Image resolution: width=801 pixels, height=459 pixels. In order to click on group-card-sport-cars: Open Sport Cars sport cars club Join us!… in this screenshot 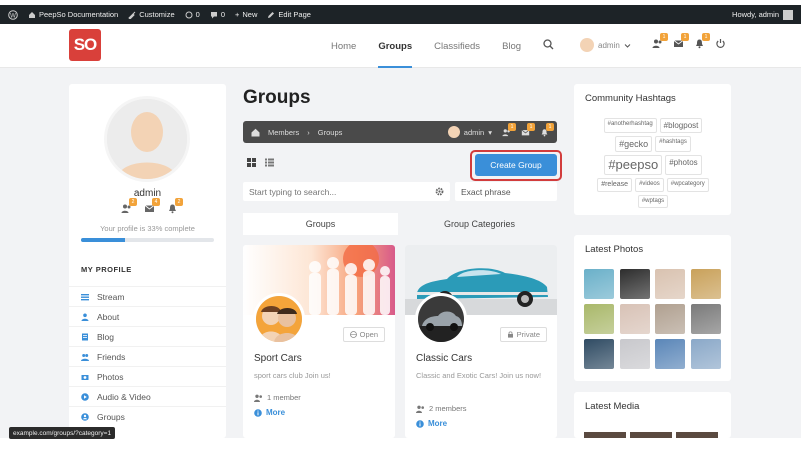, I will do `click(319, 341)`.